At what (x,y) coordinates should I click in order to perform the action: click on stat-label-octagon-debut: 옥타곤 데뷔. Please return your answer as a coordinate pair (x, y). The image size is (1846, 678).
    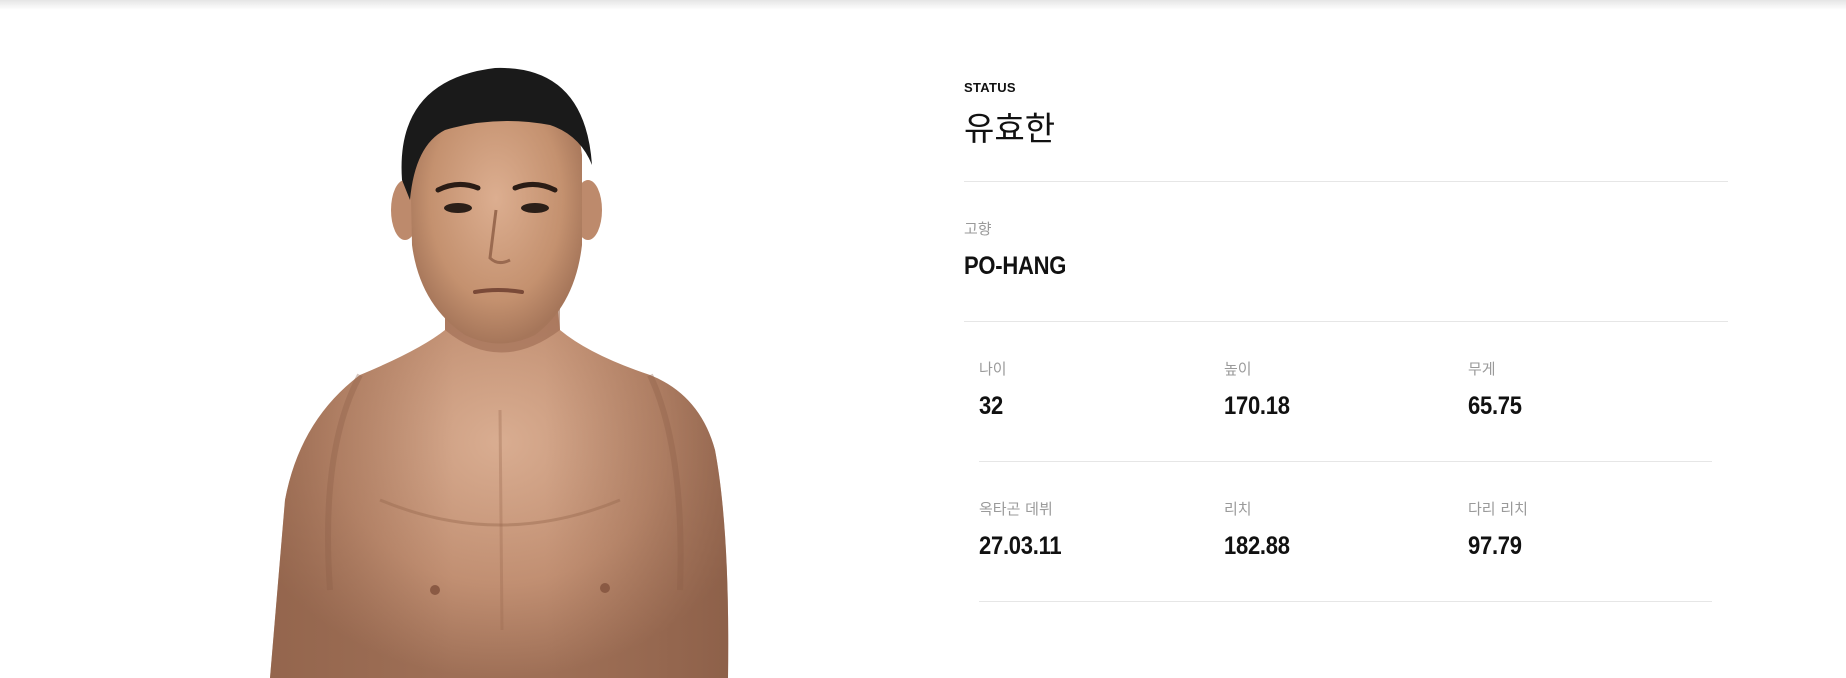
    Looking at the image, I should click on (1016, 509).